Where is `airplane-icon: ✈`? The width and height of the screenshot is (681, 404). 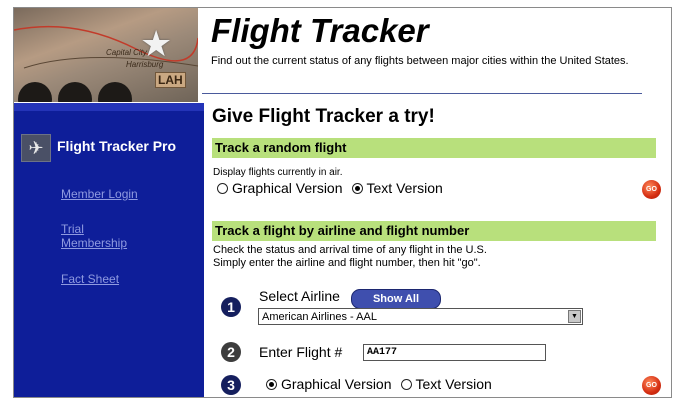 airplane-icon: ✈ is located at coordinates (36, 148).